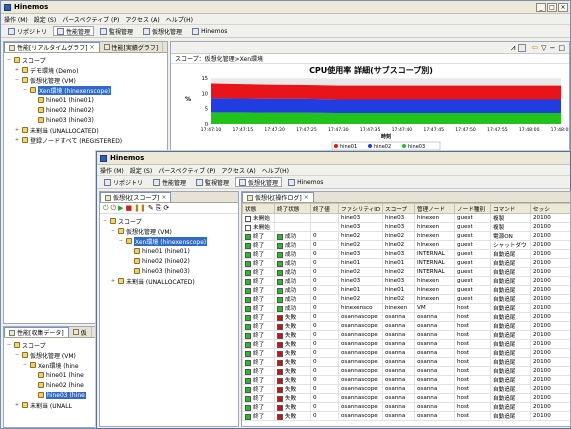  Describe the element at coordinates (106, 208) in the screenshot. I see `power-on-icon: ⏻` at that location.